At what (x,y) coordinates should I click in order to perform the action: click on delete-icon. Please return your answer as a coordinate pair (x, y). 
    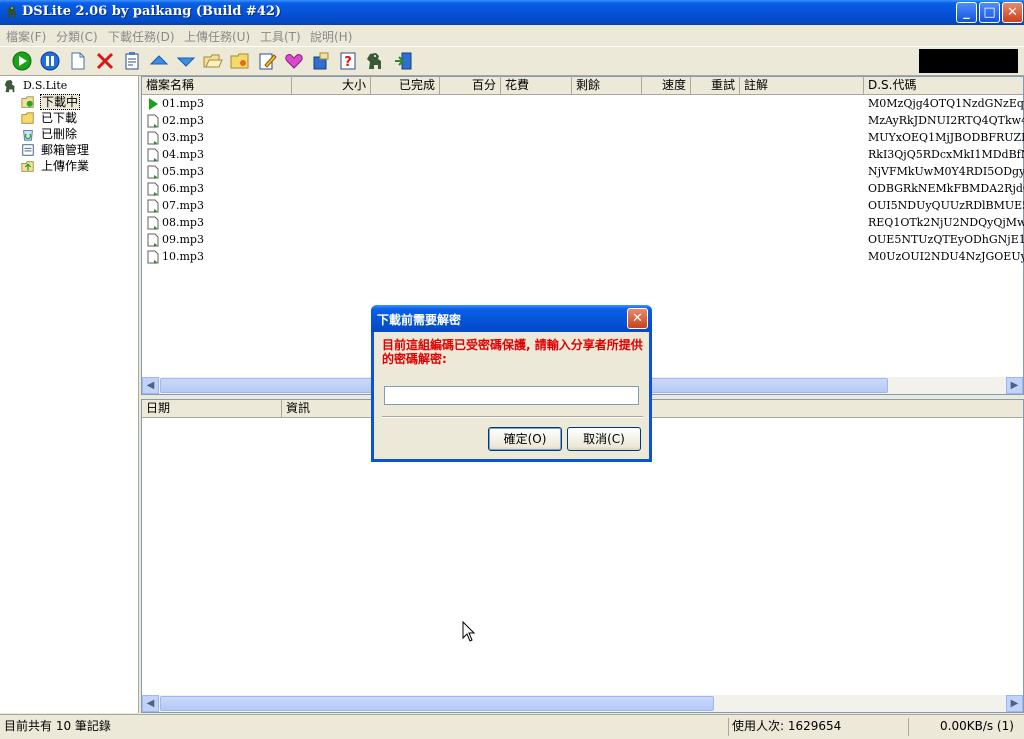
    Looking at the image, I should click on (105, 61).